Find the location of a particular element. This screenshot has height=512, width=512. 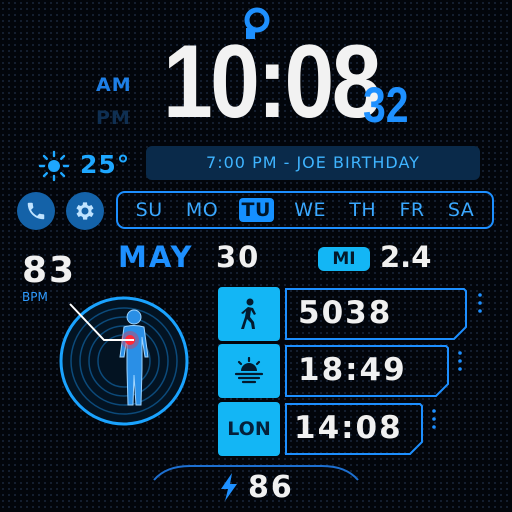

weekday-sa: SA is located at coordinates (461, 210).